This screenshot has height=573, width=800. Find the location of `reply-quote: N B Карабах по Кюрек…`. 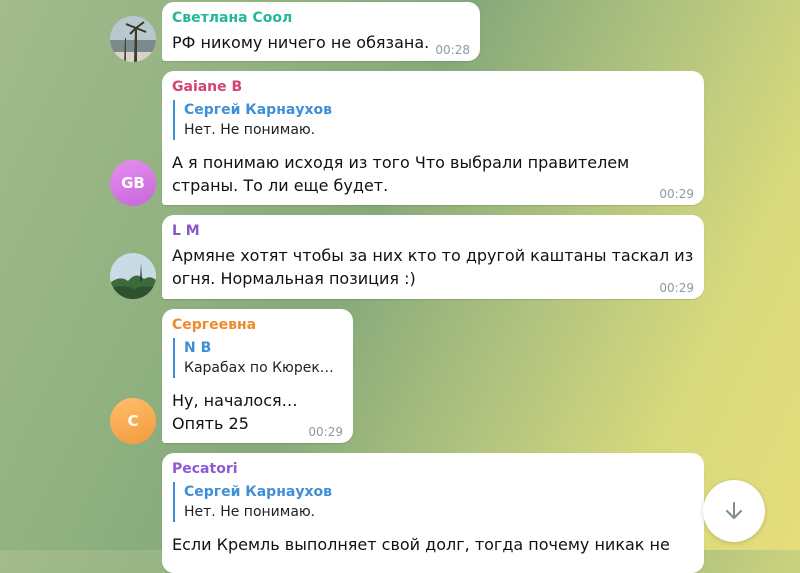

reply-quote: N B Карабах по Кюрек… is located at coordinates (258, 358).